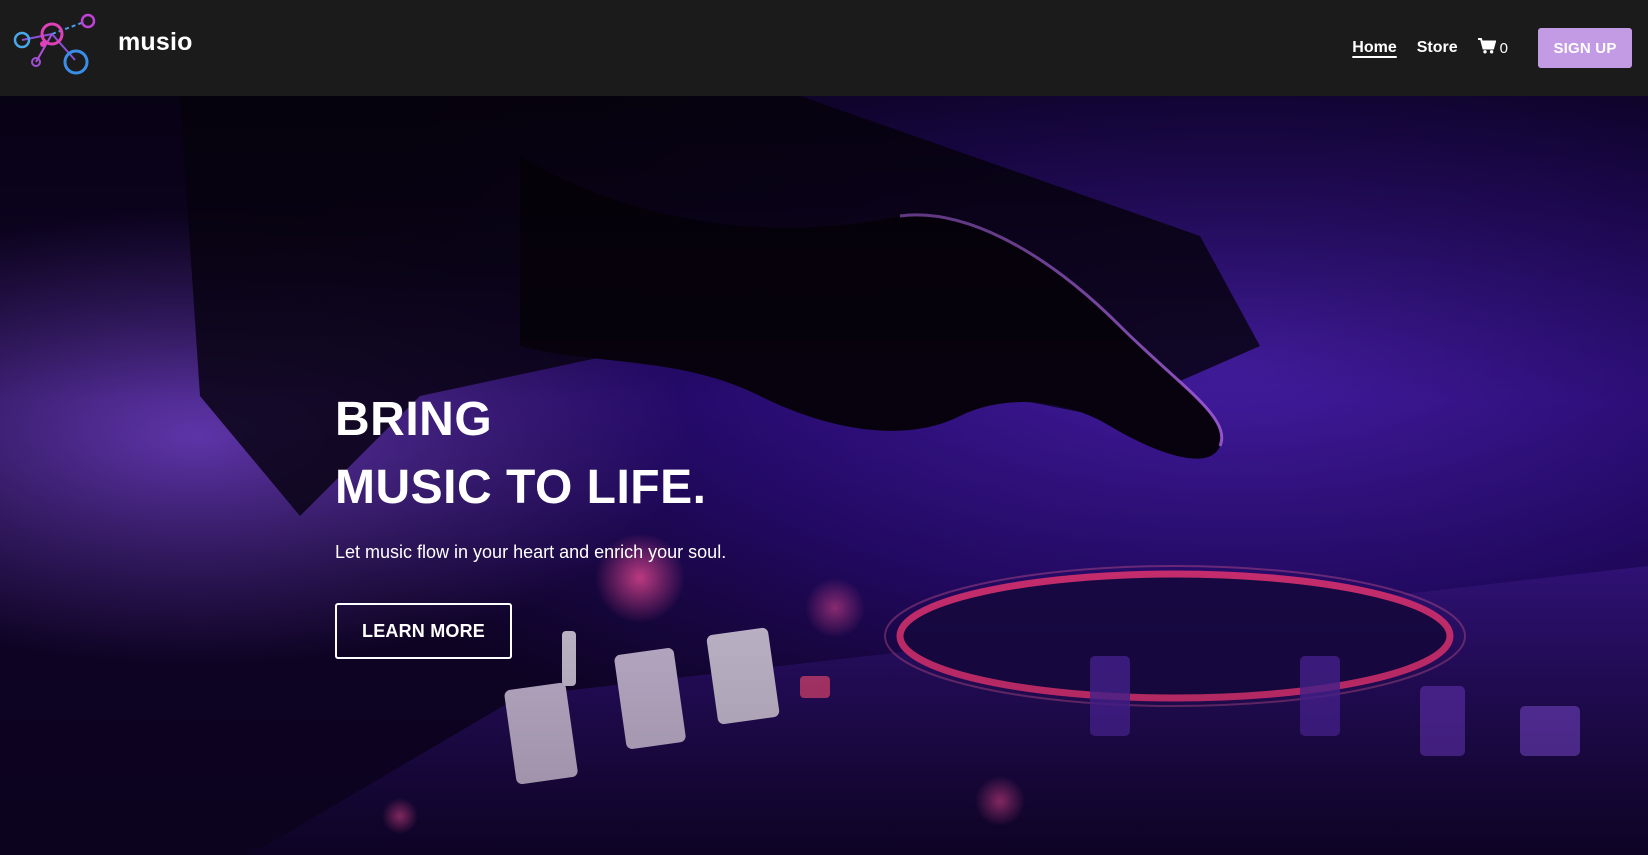 The image size is (1648, 855). Describe the element at coordinates (1437, 48) in the screenshot. I see `nav-item-store: Store` at that location.